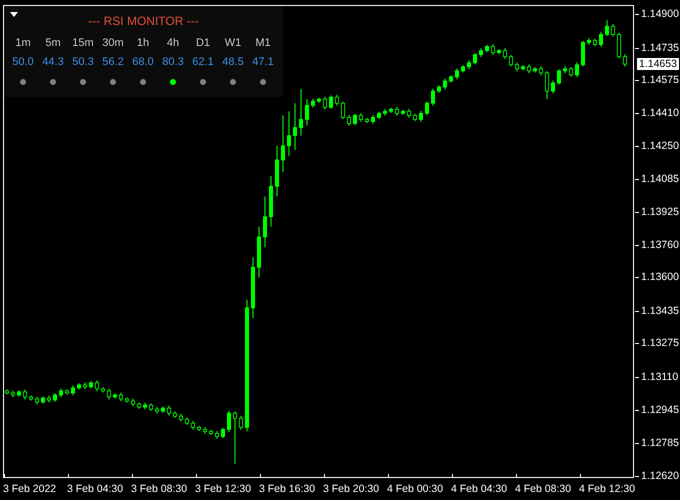 This screenshot has width=680, height=500. I want to click on time-label: 3 Feb 16:30, so click(287, 489).